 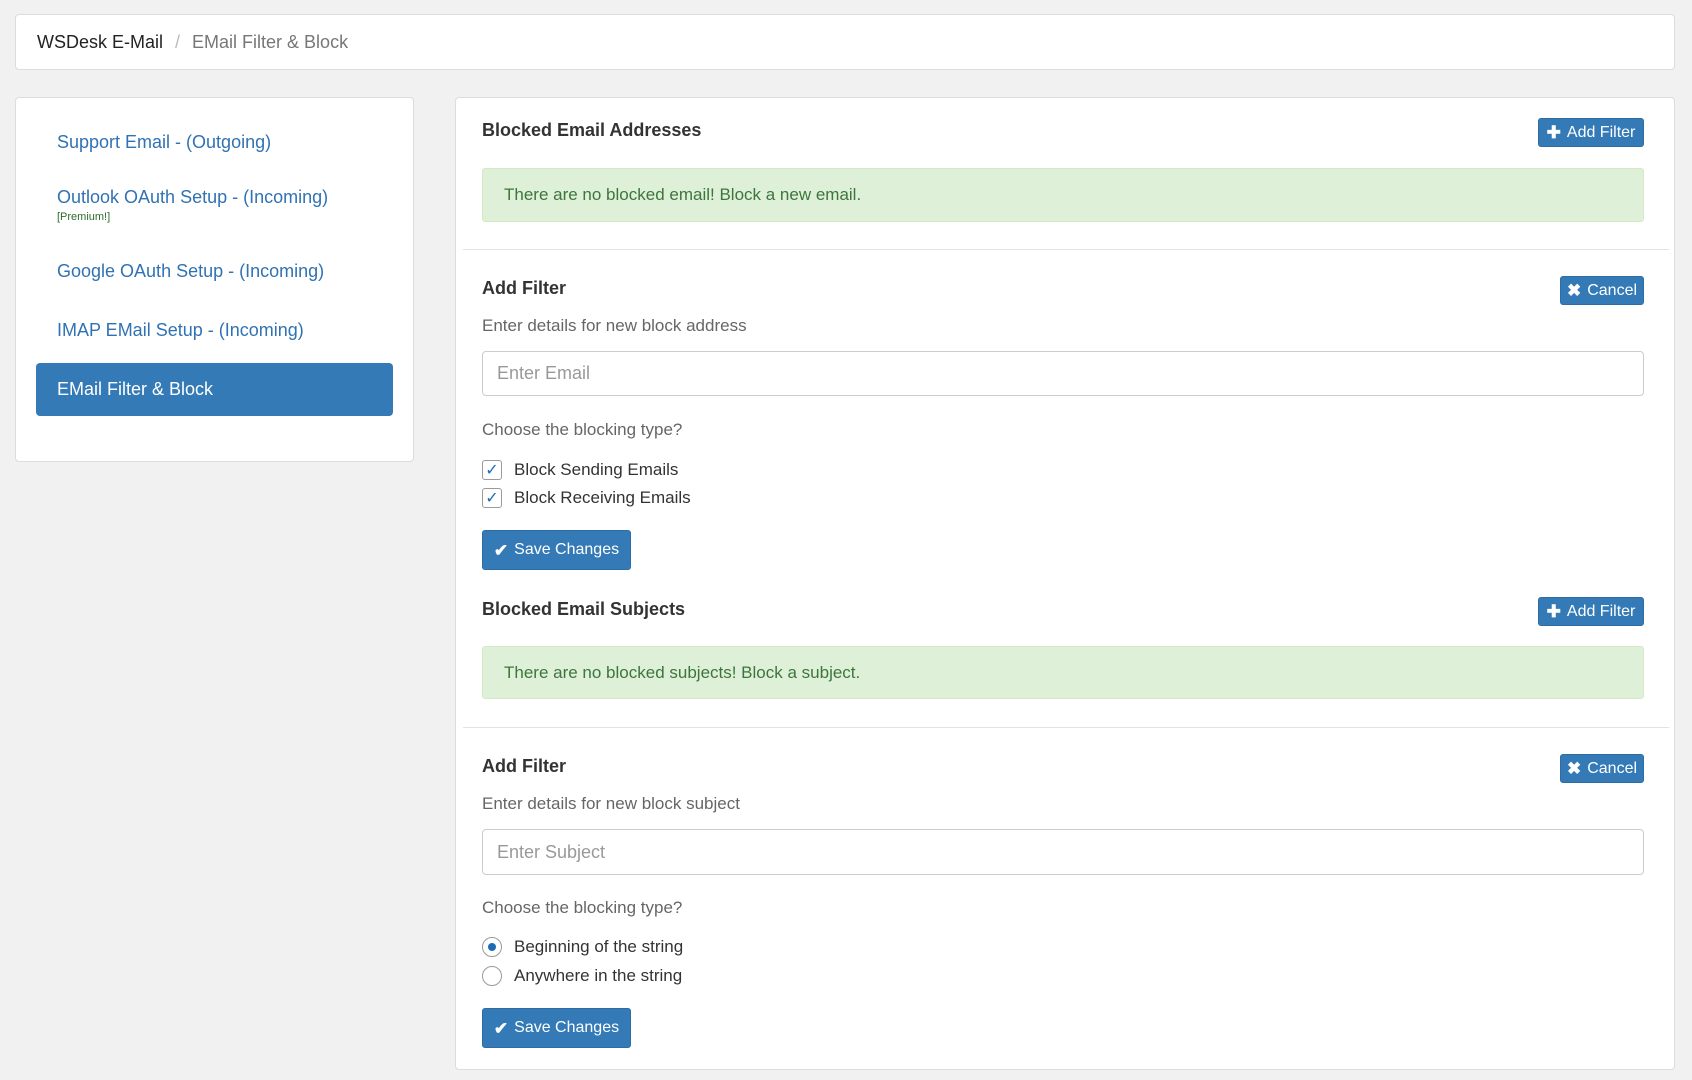 What do you see at coordinates (193, 197) in the screenshot?
I see `sidebar-item-label: Outlook OAuth Setup - (Incoming)` at bounding box center [193, 197].